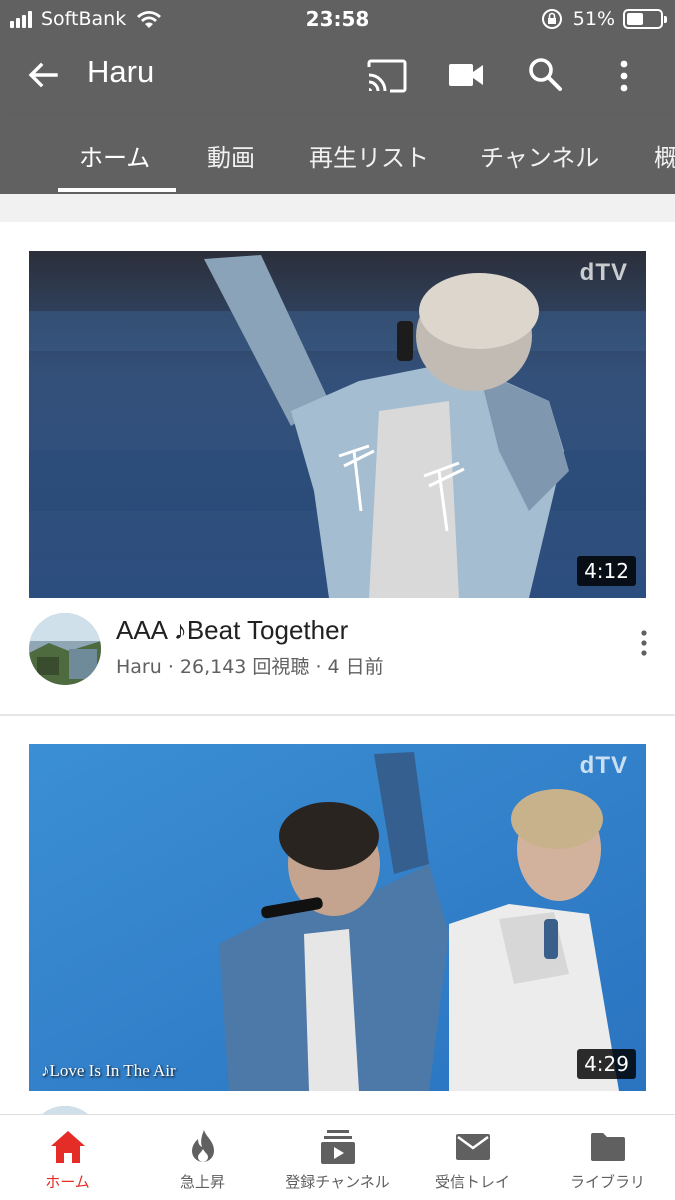 The image size is (675, 1200). Describe the element at coordinates (117, 190) in the screenshot. I see `active-tab-indicator` at that location.